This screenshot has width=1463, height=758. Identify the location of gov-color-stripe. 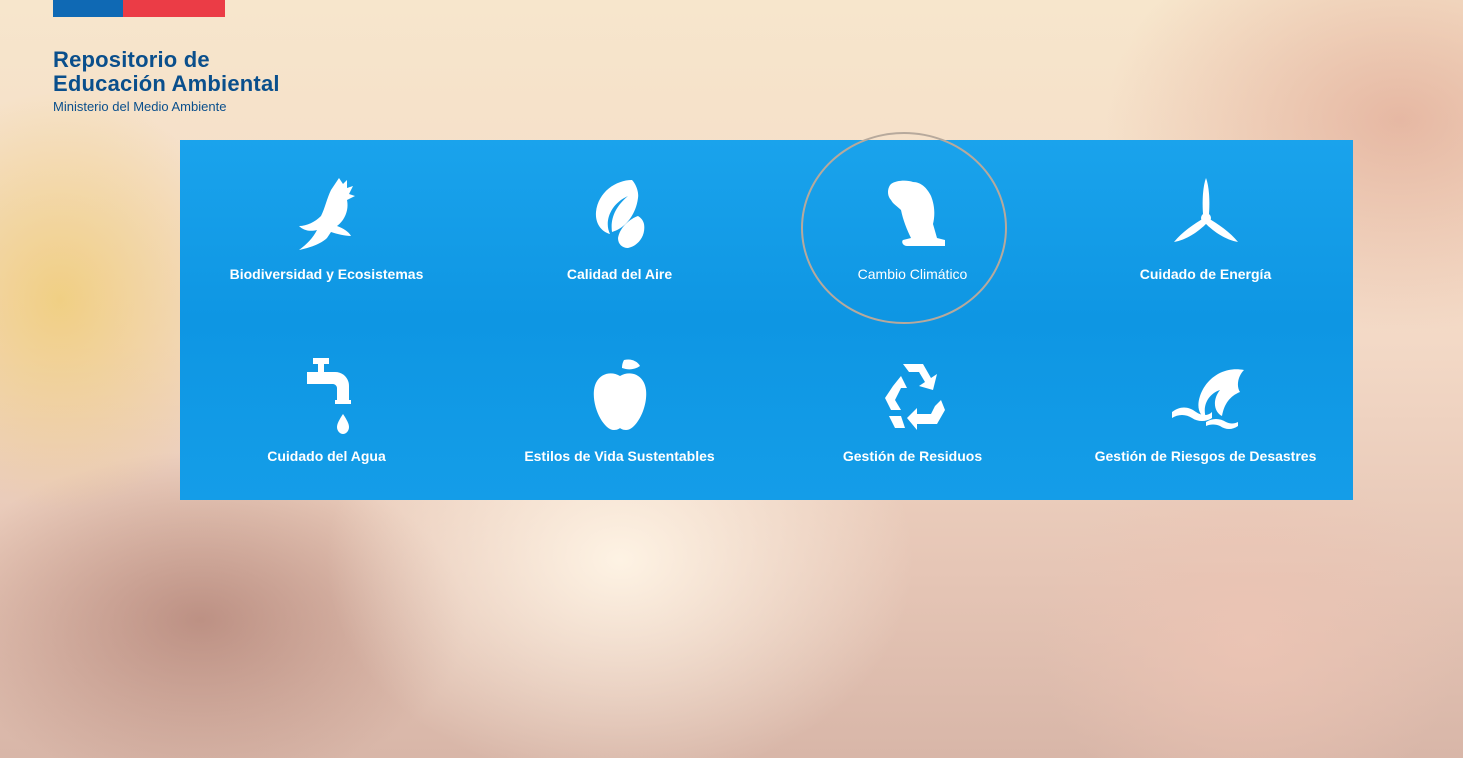
(139, 8).